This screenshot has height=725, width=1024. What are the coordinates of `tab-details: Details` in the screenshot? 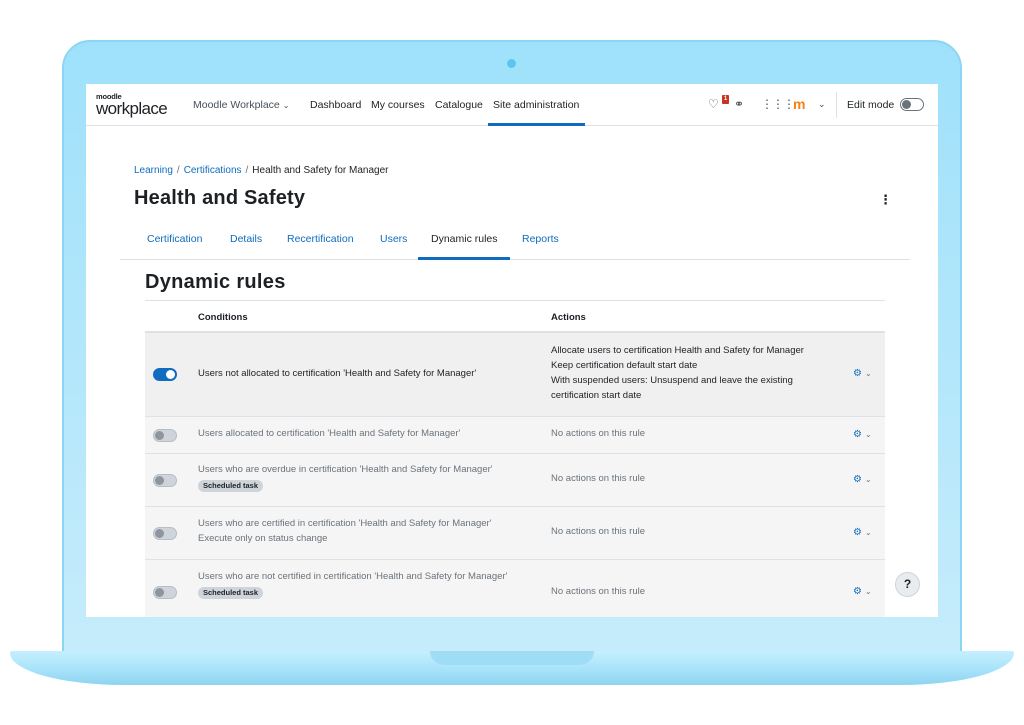 It's located at (246, 239).